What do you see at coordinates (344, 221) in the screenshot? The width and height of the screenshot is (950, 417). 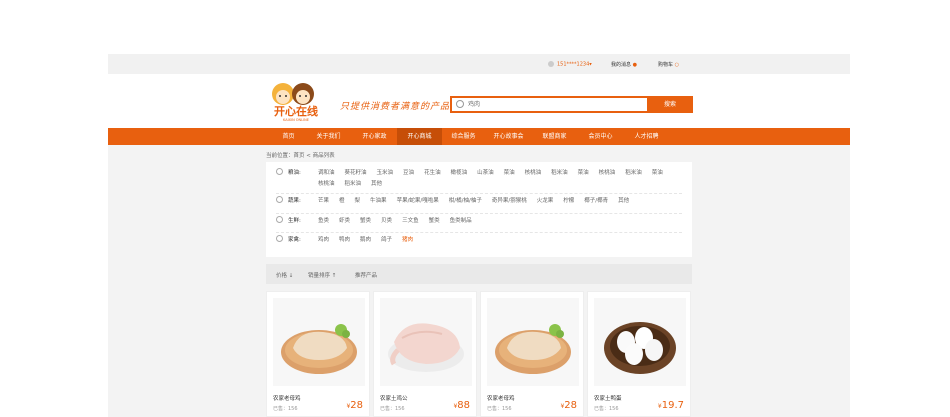 I see `filter-option: 虾类` at bounding box center [344, 221].